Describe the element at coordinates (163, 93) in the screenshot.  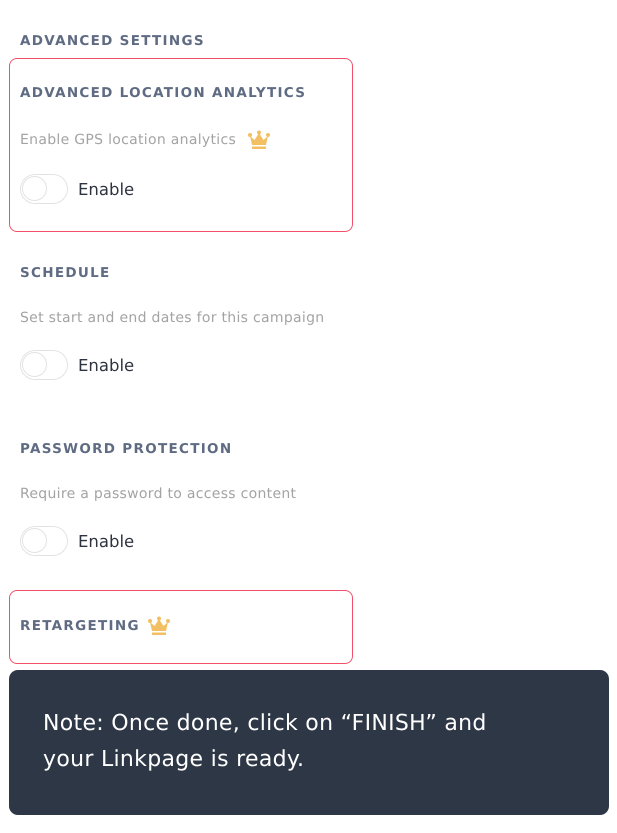
I see `section-title: ADVANCED LOCATION ANALYTICS` at that location.